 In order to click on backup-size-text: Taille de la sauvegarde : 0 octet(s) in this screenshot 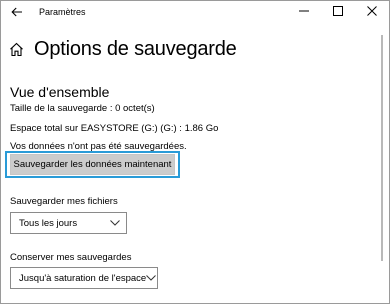, I will do `click(82, 108)`.